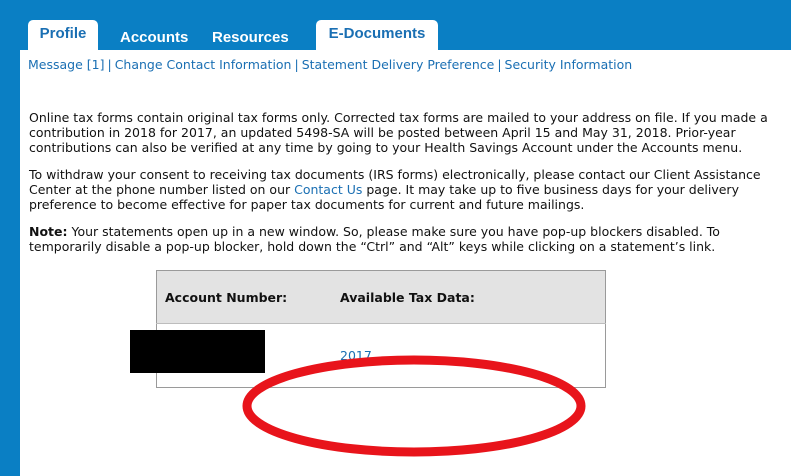  What do you see at coordinates (569, 64) in the screenshot?
I see `subnav-security-link: Security Information` at bounding box center [569, 64].